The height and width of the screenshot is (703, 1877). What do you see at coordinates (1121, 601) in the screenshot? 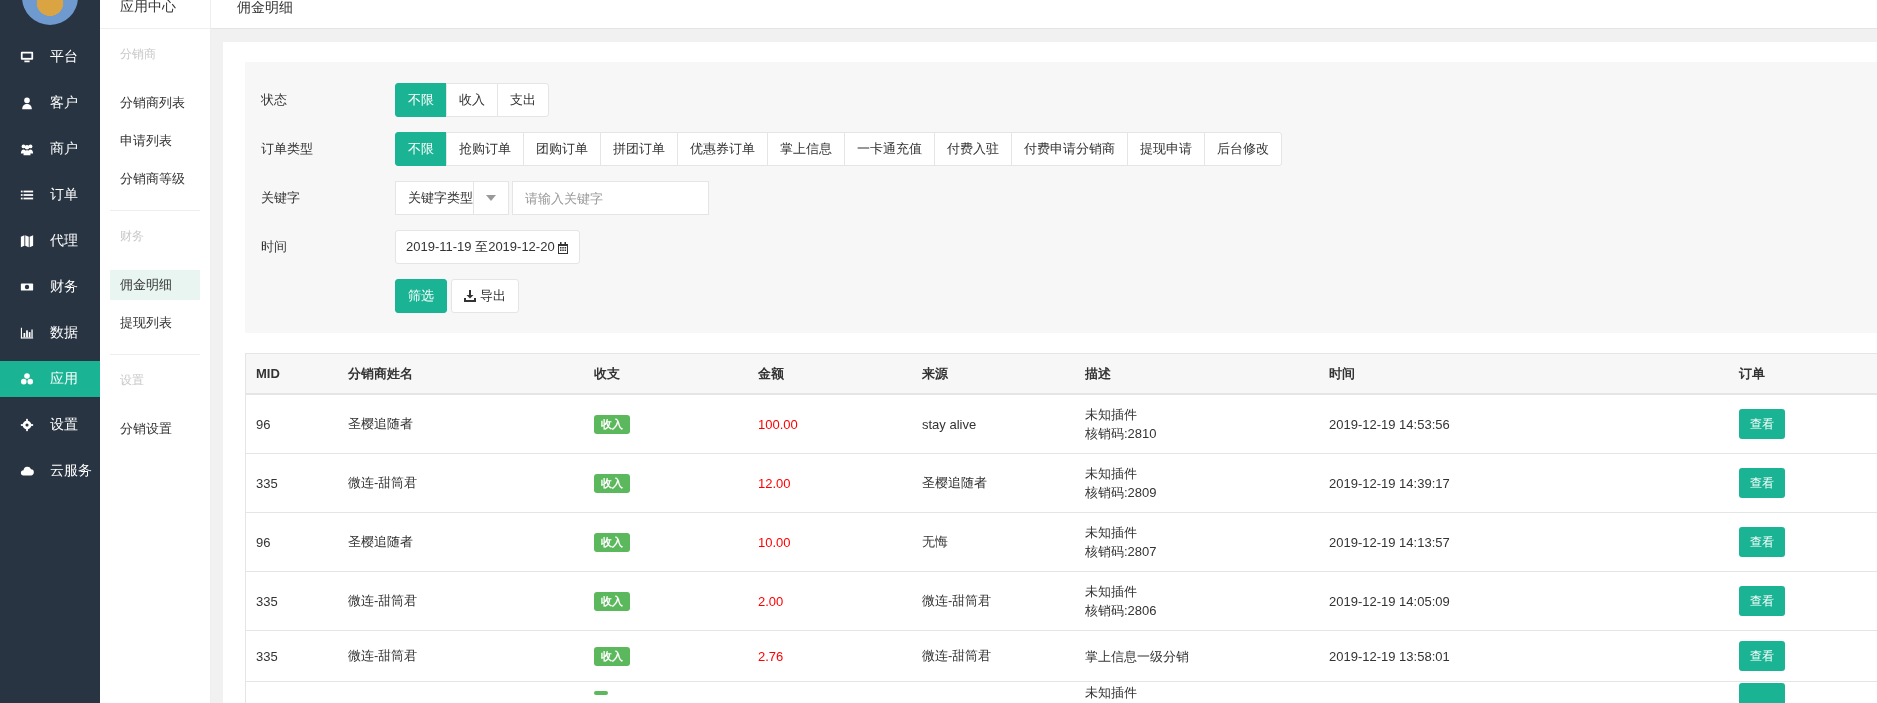
I see `description-cell-text: 未知插件 核销码:2806` at bounding box center [1121, 601].